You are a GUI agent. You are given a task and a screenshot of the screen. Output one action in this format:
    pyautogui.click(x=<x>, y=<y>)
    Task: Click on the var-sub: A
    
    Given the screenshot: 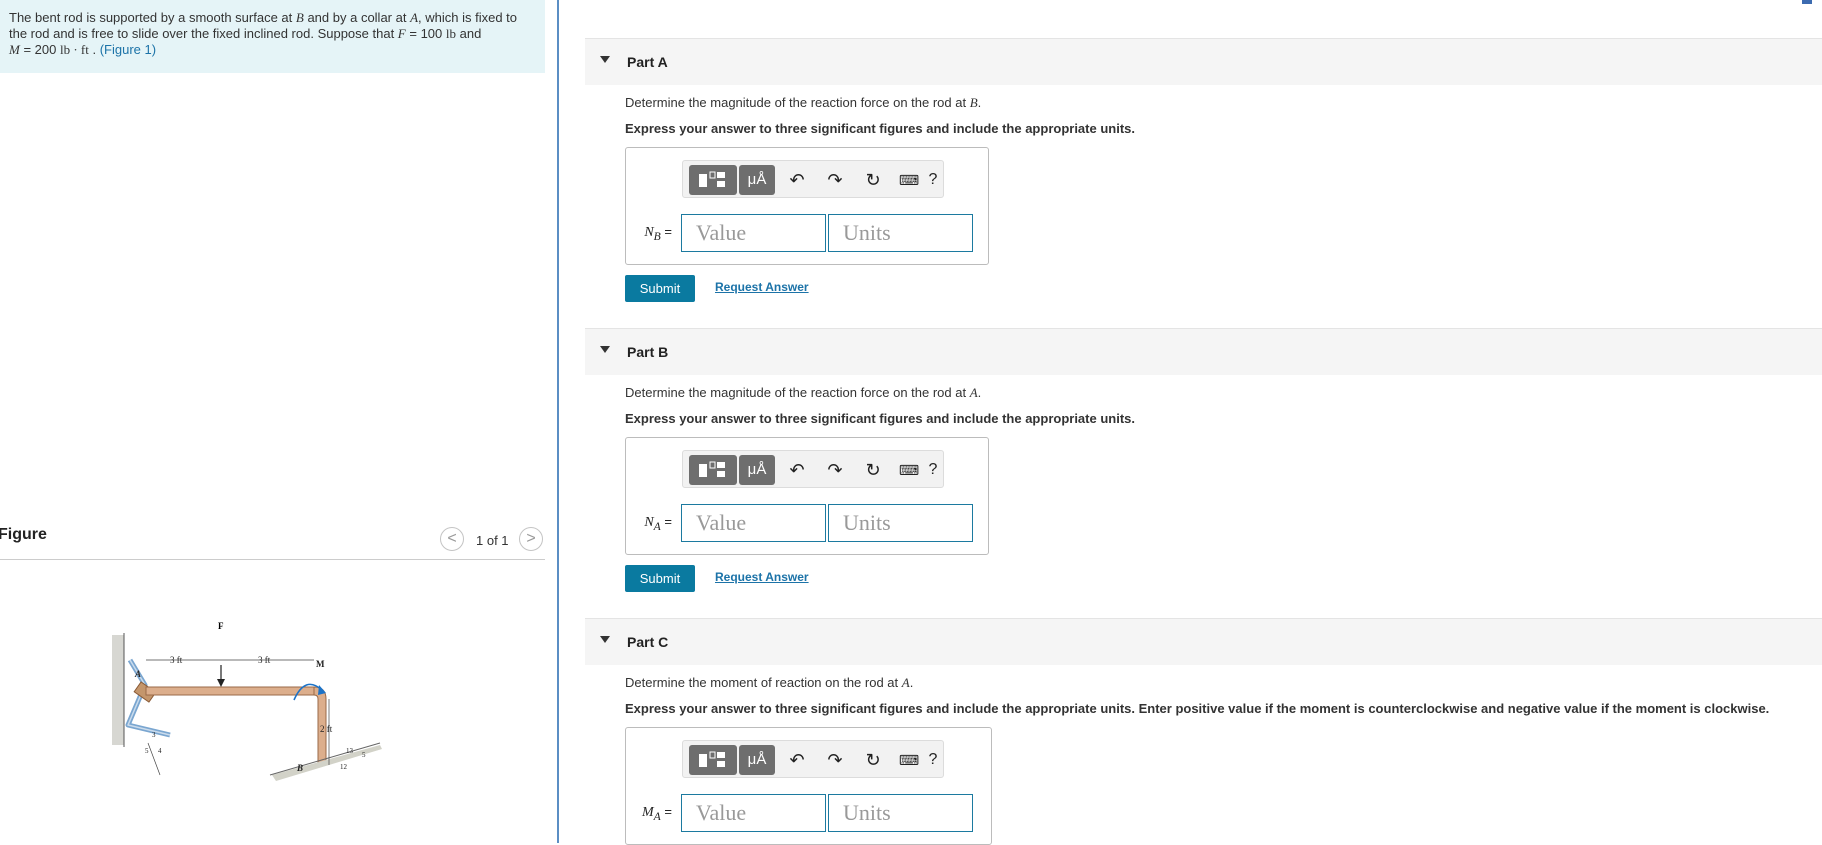 What is the action you would take?
    pyautogui.click(x=657, y=816)
    